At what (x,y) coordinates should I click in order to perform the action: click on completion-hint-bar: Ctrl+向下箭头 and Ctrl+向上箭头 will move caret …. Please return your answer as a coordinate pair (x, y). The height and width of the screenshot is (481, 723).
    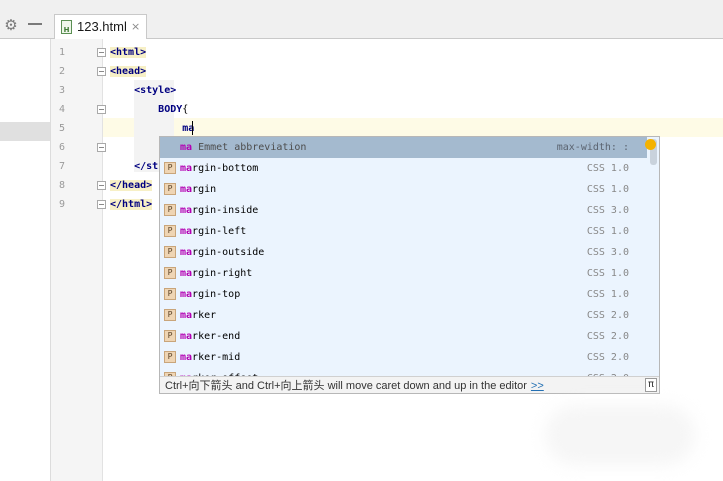
    Looking at the image, I should click on (409, 384).